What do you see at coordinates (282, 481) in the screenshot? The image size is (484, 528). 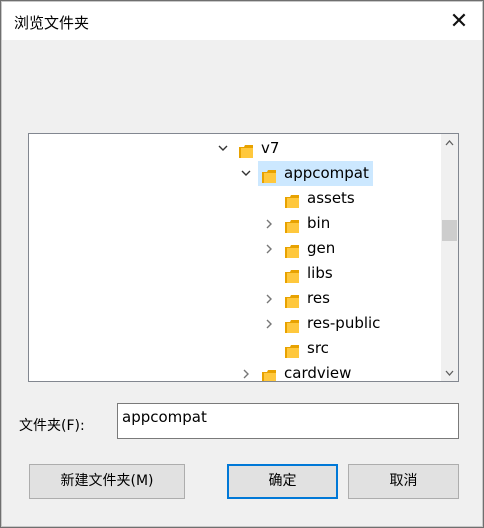 I see `ok-button: 确定` at bounding box center [282, 481].